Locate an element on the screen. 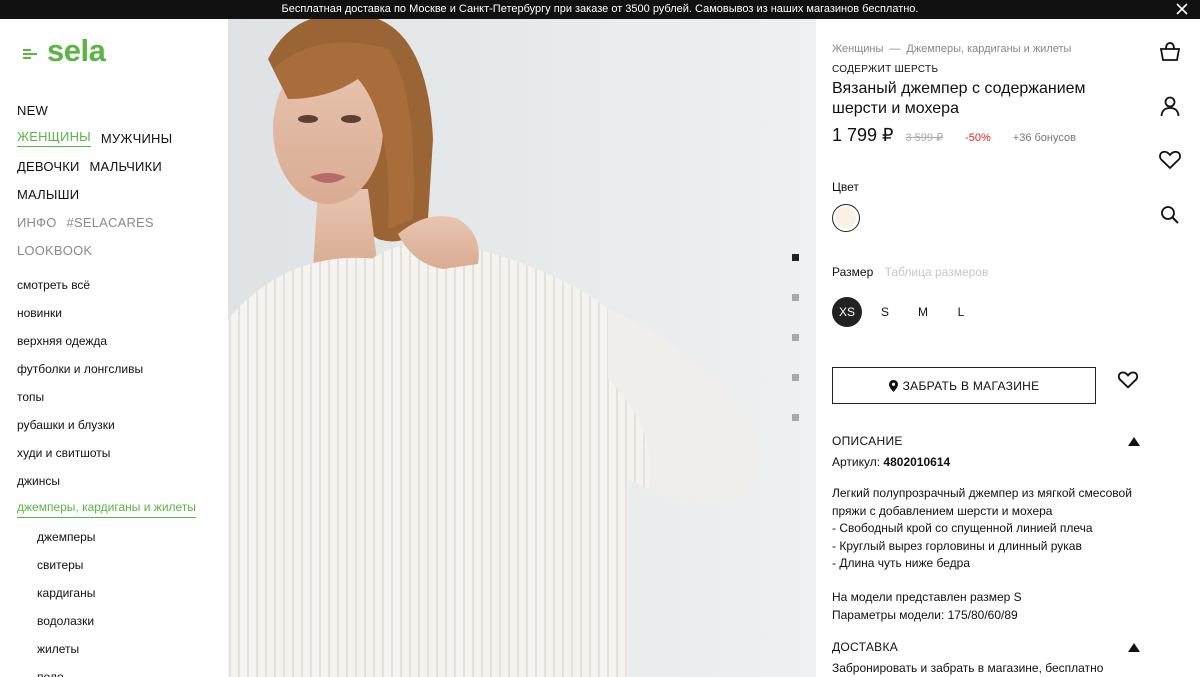 The height and width of the screenshot is (677, 1200). subcategory-item: джемперы is located at coordinates (106, 537).